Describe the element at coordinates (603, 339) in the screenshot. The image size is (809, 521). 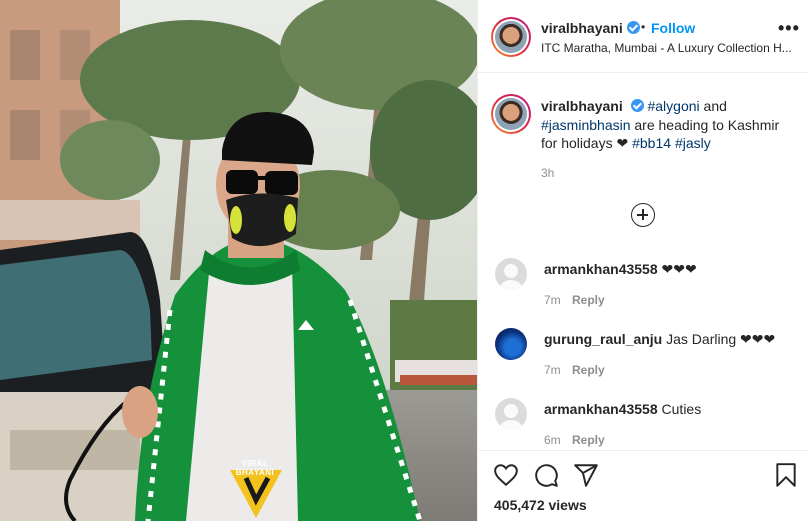
I see `commenter-username: gurung_raul_anju` at that location.